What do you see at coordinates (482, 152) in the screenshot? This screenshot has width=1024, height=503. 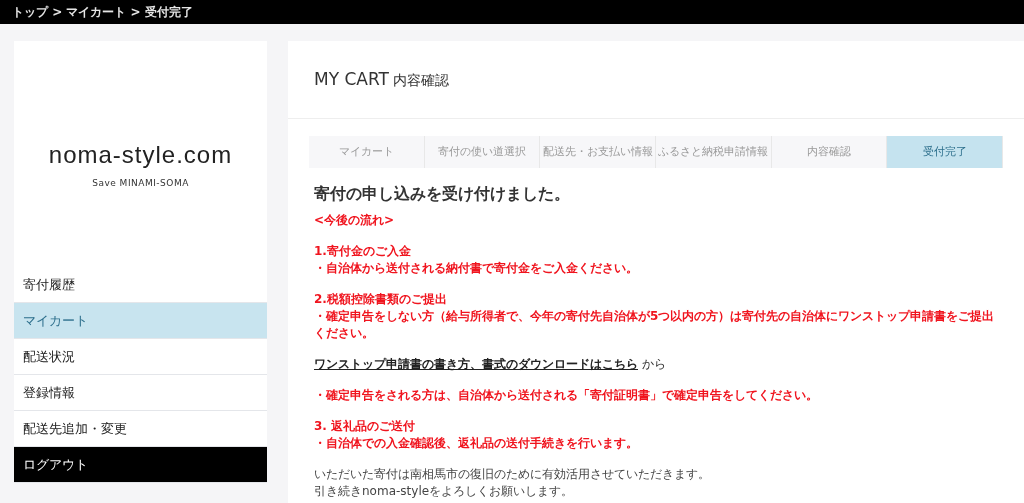 I see `progress-step: 寄付の使い道選択` at bounding box center [482, 152].